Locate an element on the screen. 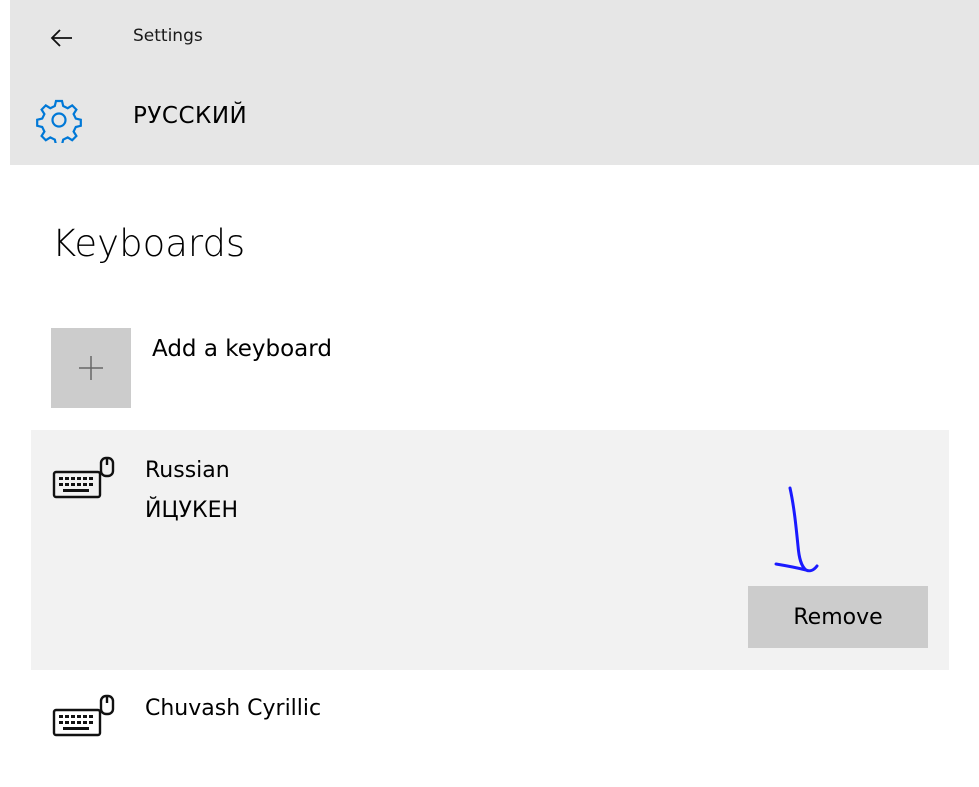  page-title: РУССКИЙ is located at coordinates (190, 116).